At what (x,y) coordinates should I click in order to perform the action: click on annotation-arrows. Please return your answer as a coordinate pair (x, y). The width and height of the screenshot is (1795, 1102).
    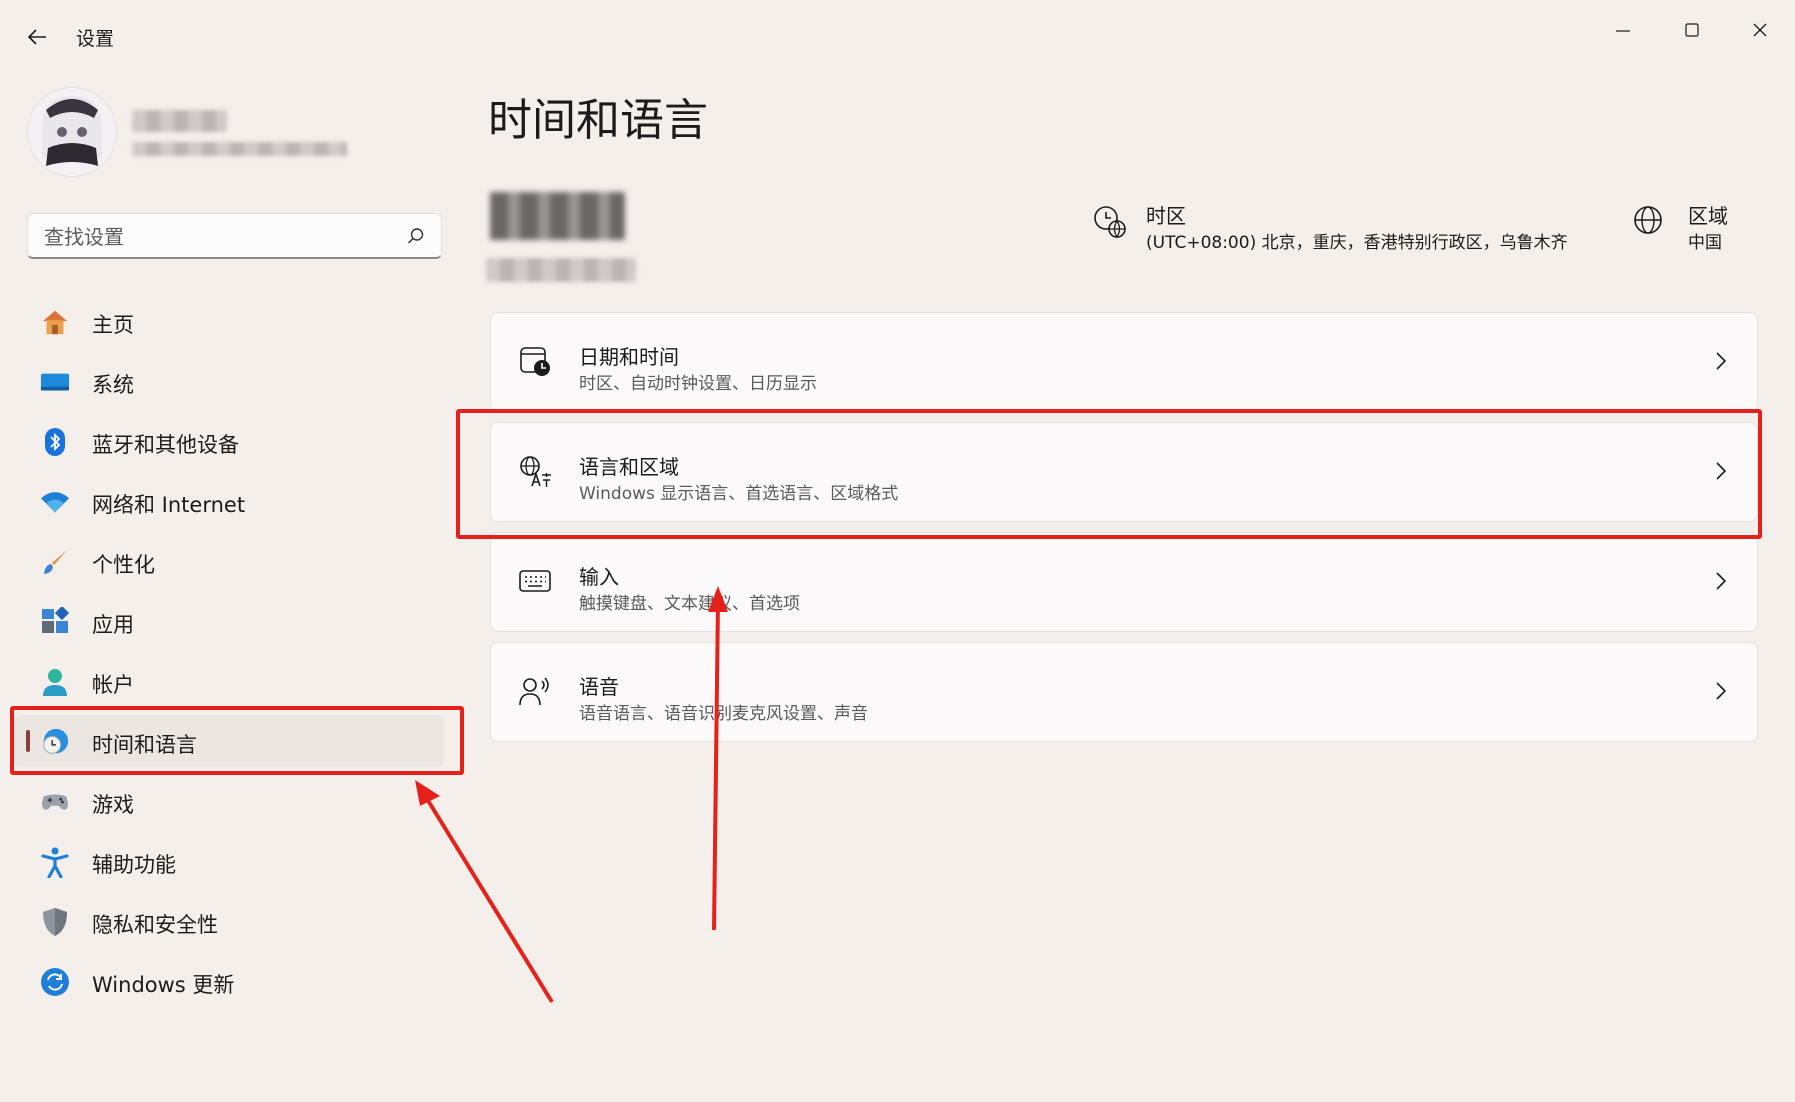
    Looking at the image, I should click on (571, 795).